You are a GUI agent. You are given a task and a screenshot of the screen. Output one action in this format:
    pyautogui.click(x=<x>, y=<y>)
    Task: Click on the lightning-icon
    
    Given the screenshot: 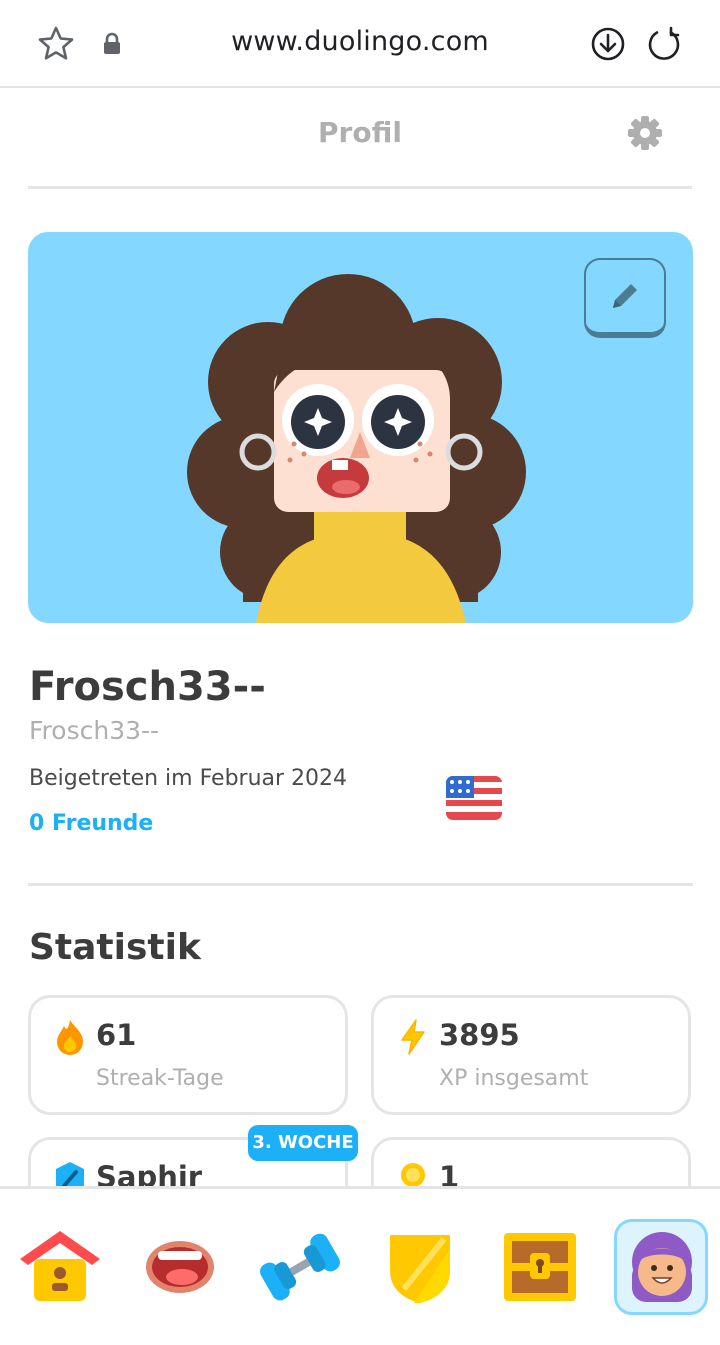 What is the action you would take?
    pyautogui.click(x=413, y=1037)
    